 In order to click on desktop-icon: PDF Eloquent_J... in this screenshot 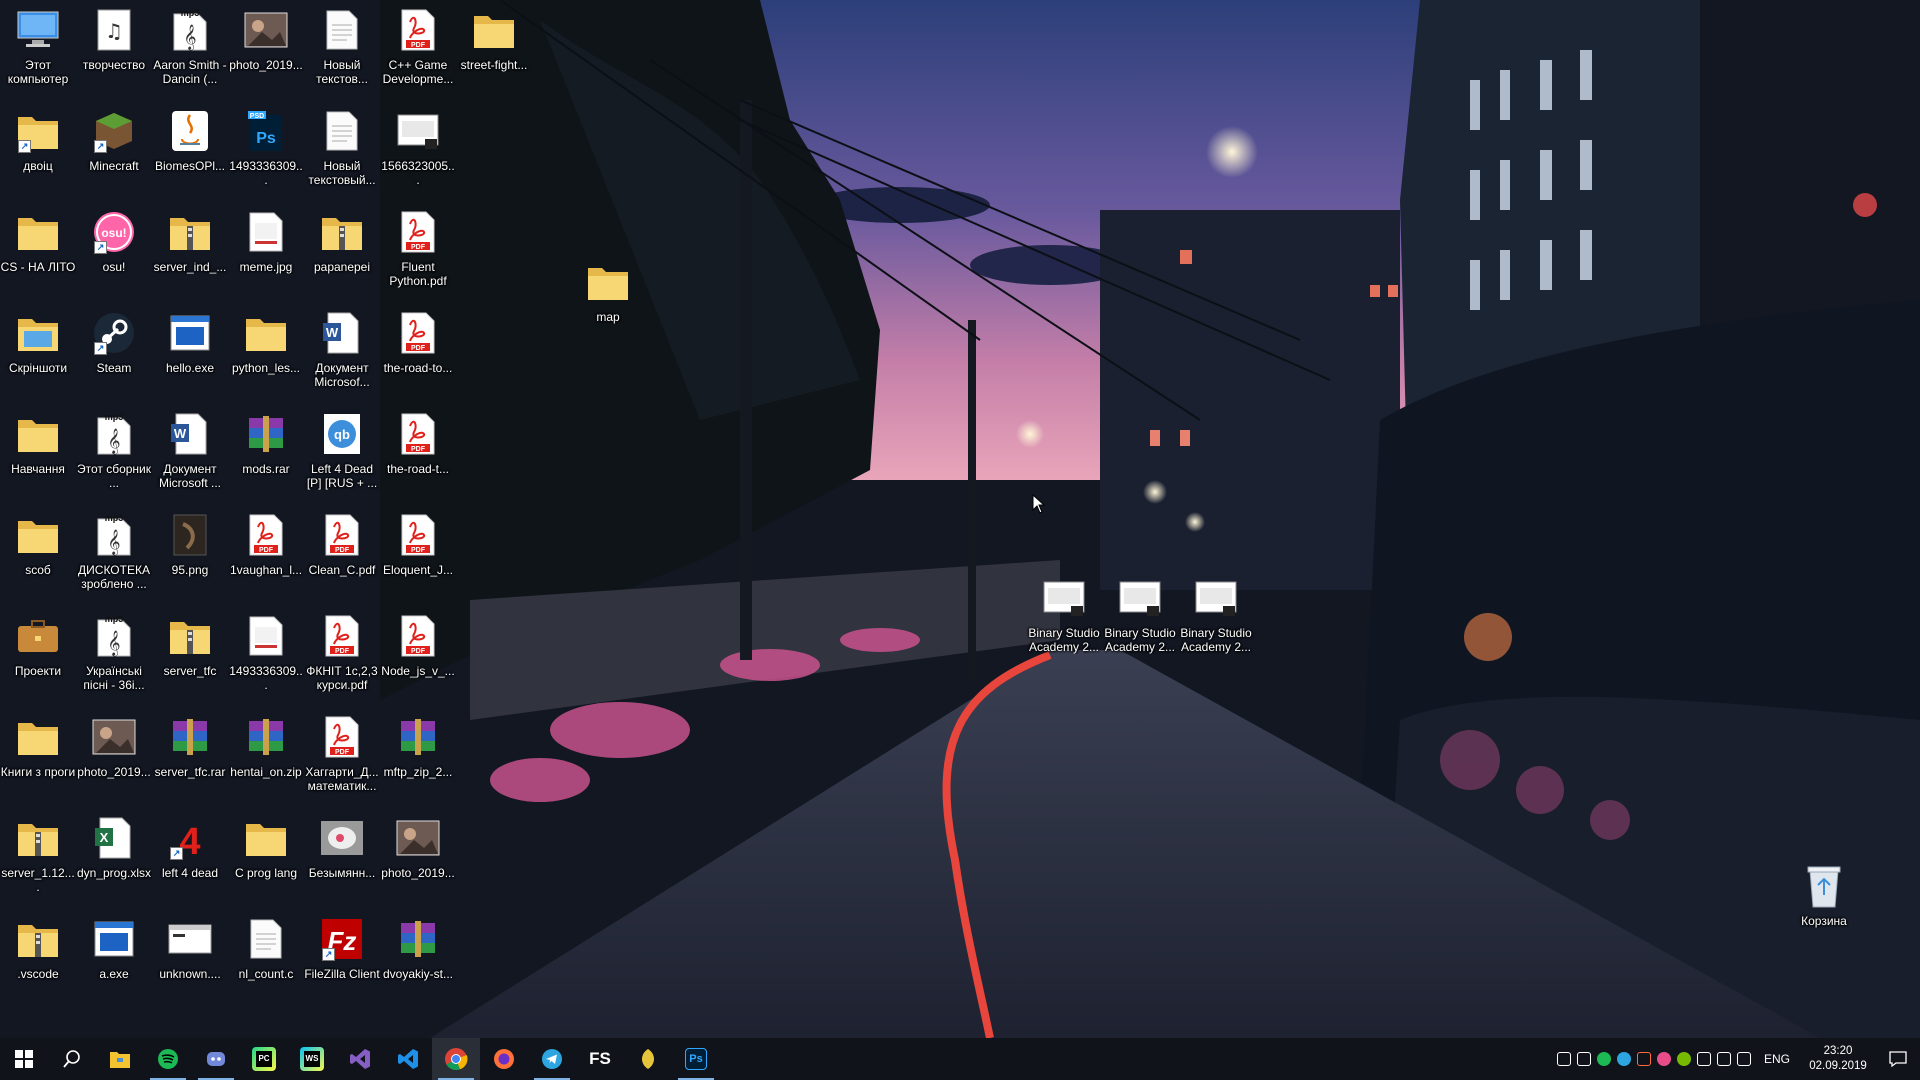, I will do `click(418, 553)`.